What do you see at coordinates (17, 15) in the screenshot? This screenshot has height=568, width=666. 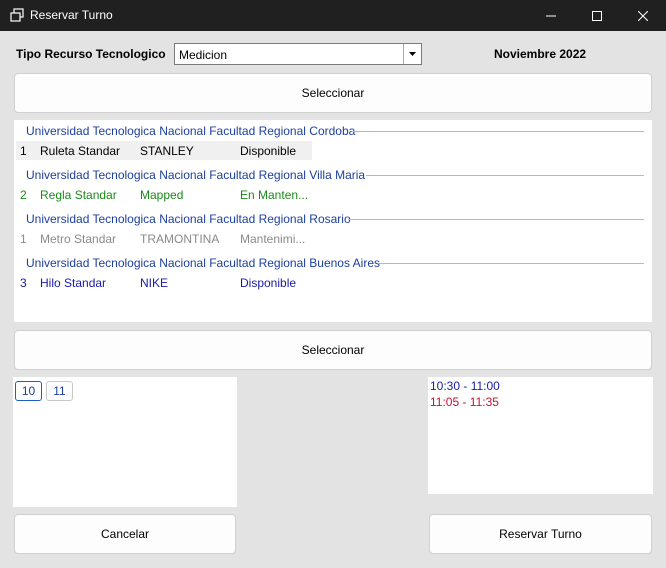 I see `app-icon` at bounding box center [17, 15].